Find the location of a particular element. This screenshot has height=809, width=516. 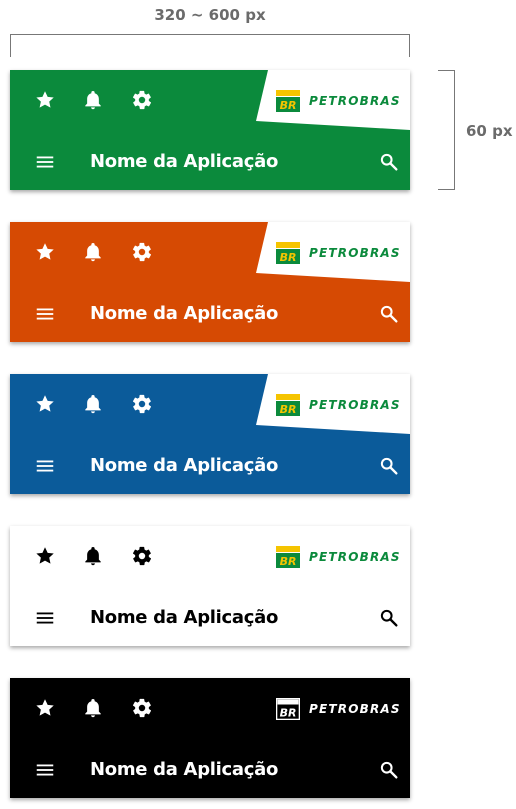

app-bar-white: Nome da Aplicação BR PETROBRAS is located at coordinates (210, 586).